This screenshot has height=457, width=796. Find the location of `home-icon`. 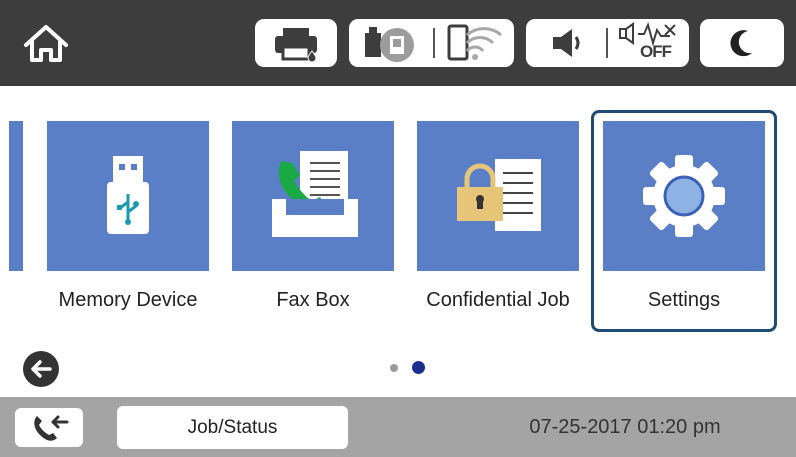

home-icon is located at coordinates (46, 43).